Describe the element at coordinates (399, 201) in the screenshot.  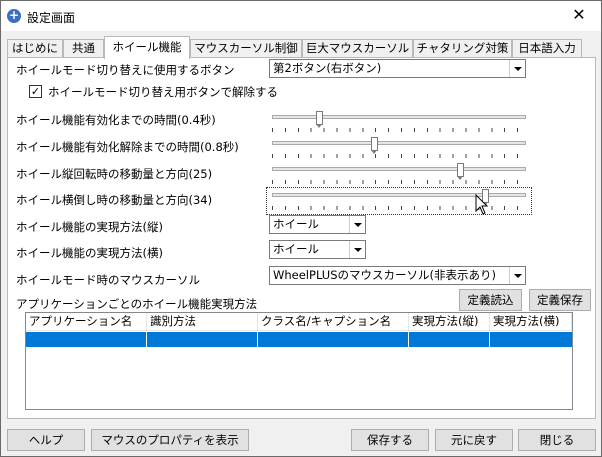
I see `horizontal-move-slider` at that location.